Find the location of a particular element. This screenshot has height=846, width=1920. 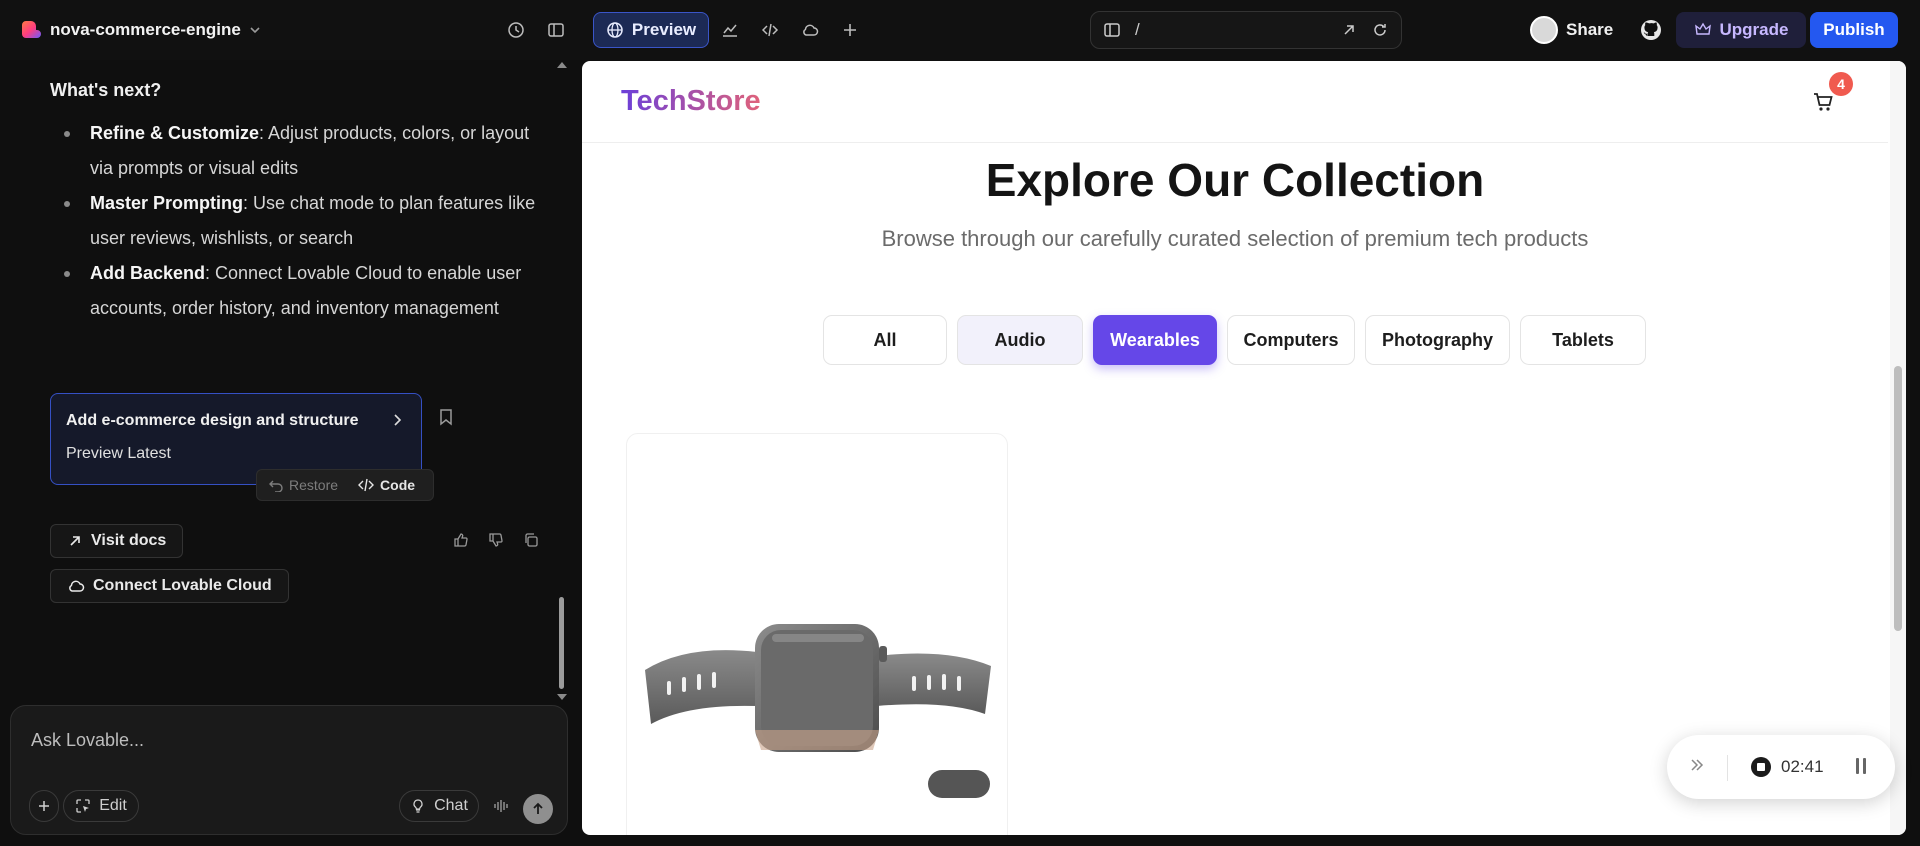

publish-label: Publish is located at coordinates (1854, 29).